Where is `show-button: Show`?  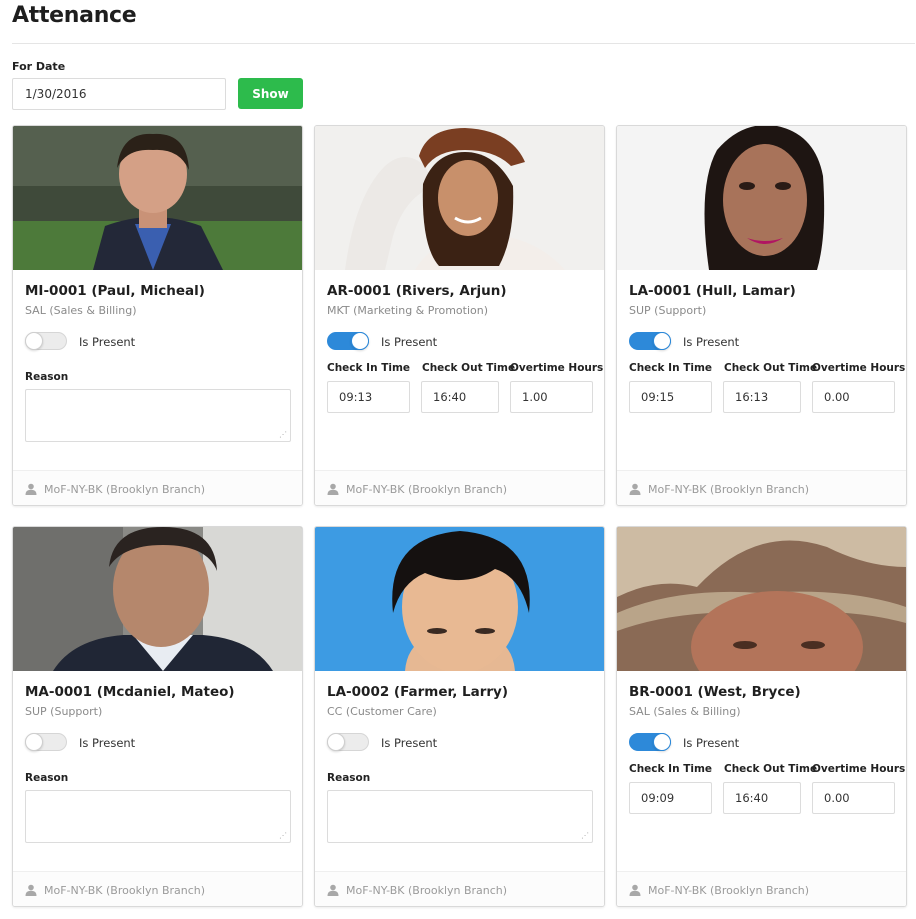
show-button: Show is located at coordinates (270, 93).